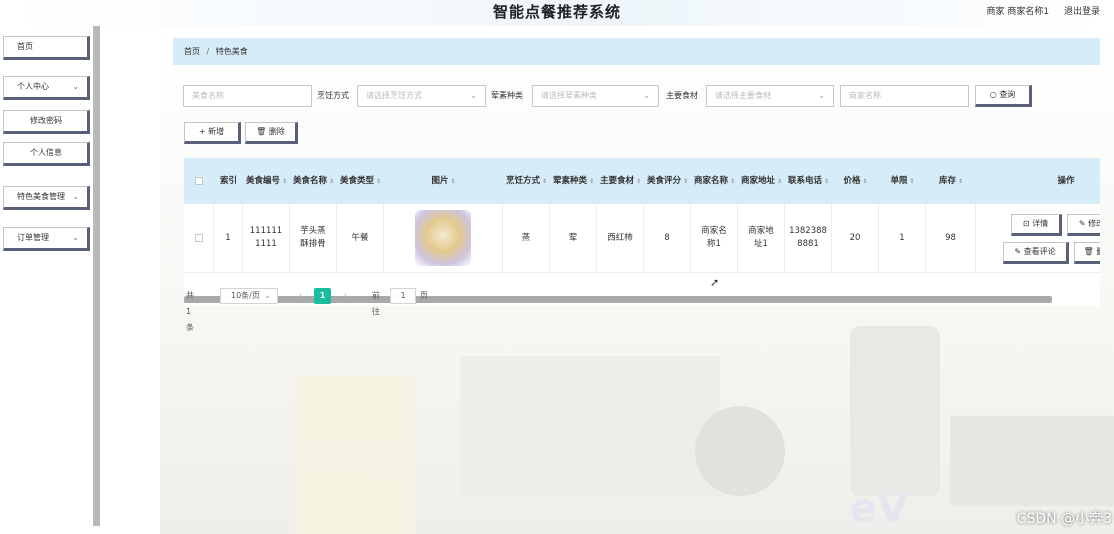 The image size is (1114, 534). Describe the element at coordinates (360, 181) in the screenshot. I see `column-header-type: 美食类型 ⇕` at that location.